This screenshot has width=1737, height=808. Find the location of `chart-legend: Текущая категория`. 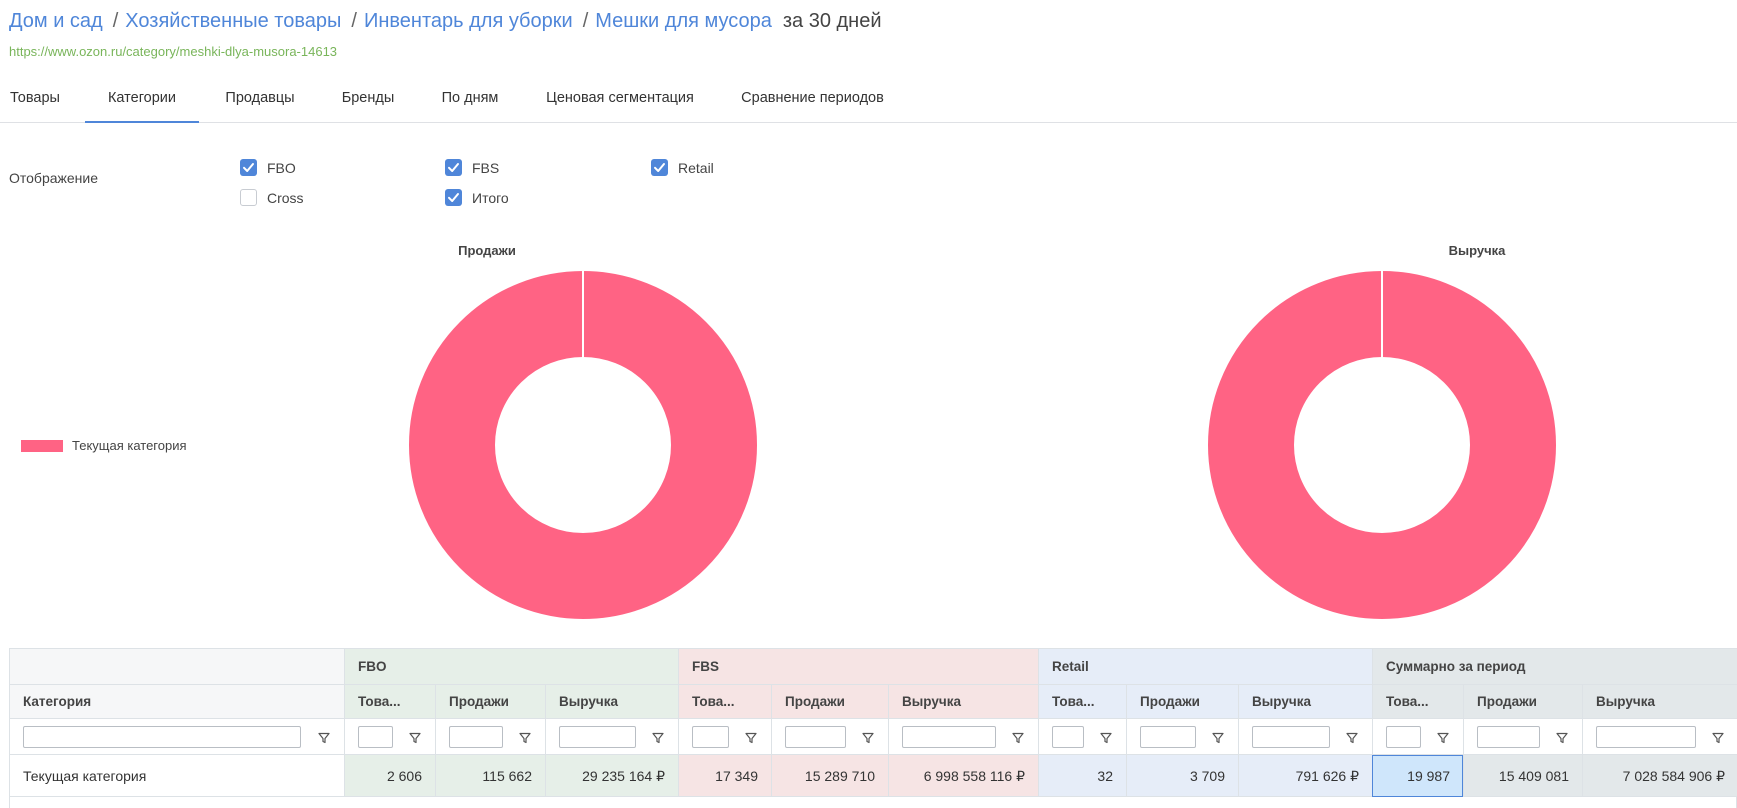

chart-legend: Текущая категория is located at coordinates (104, 445).